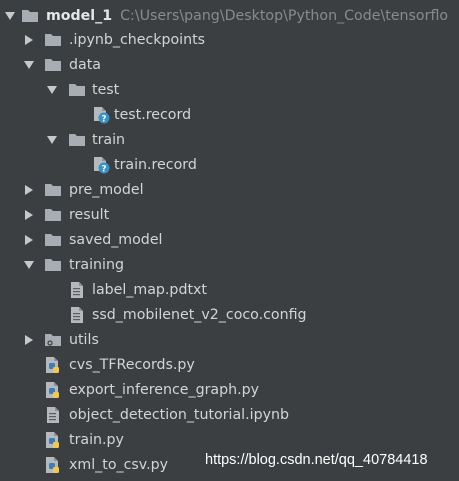  I want to click on tree-item-label: test, so click(106, 89).